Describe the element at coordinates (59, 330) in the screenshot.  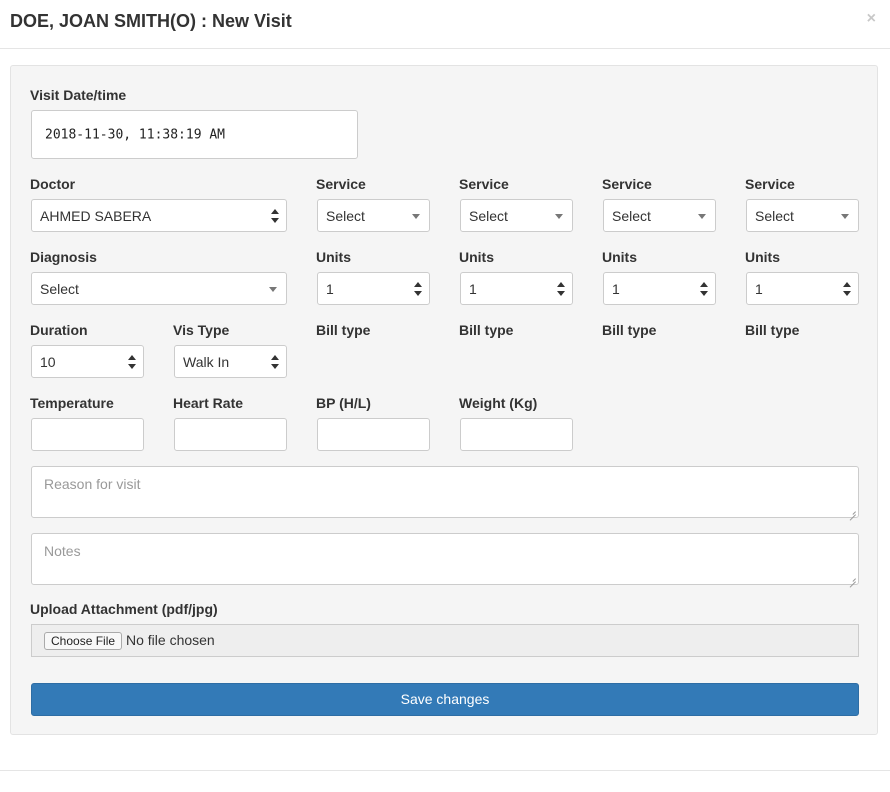
I see `duration-label: Duration` at that location.